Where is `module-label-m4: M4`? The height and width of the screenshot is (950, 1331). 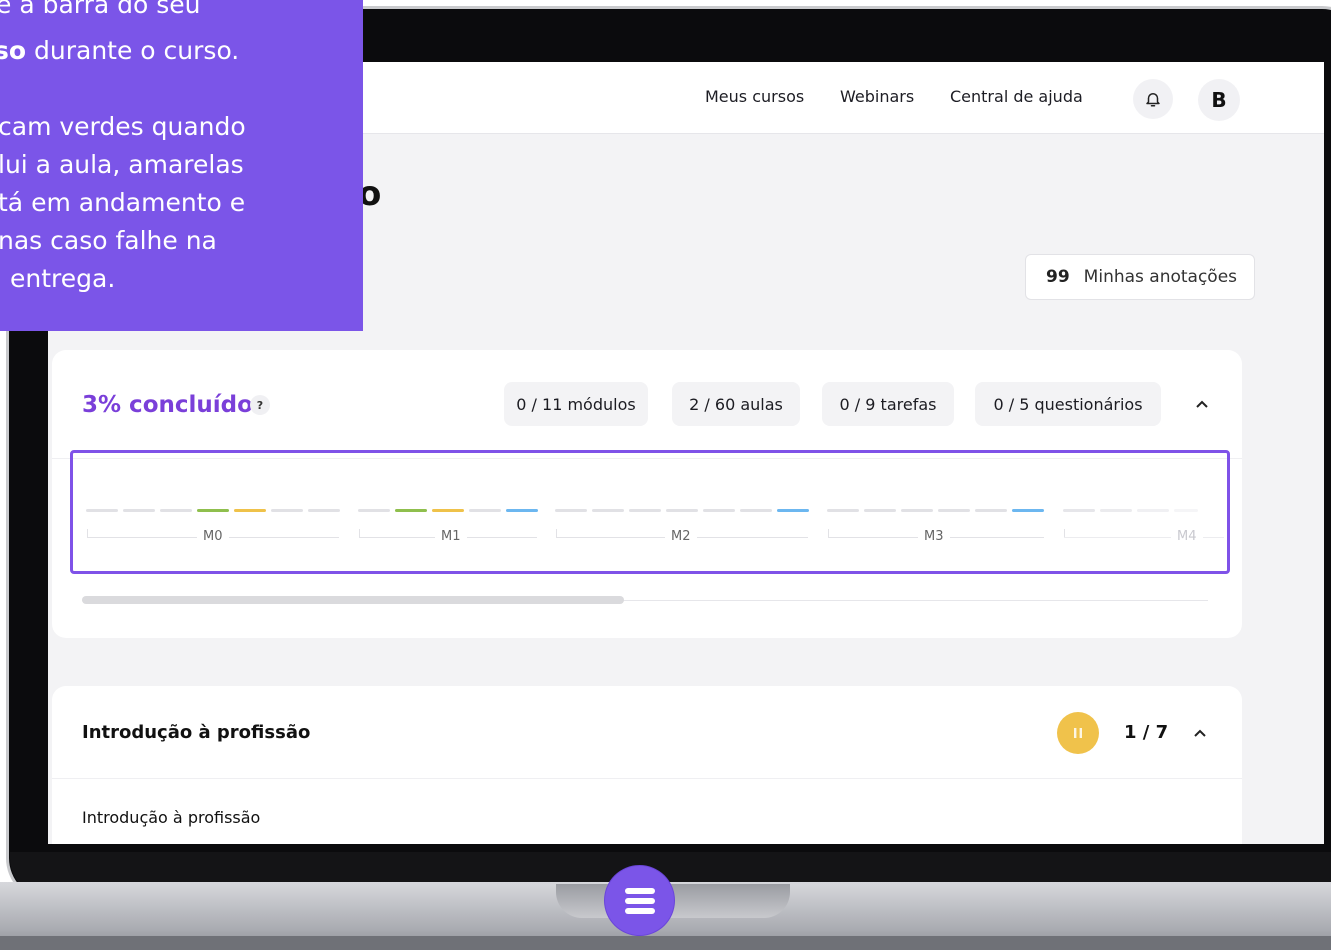
module-label-m4: M4 is located at coordinates (1187, 536).